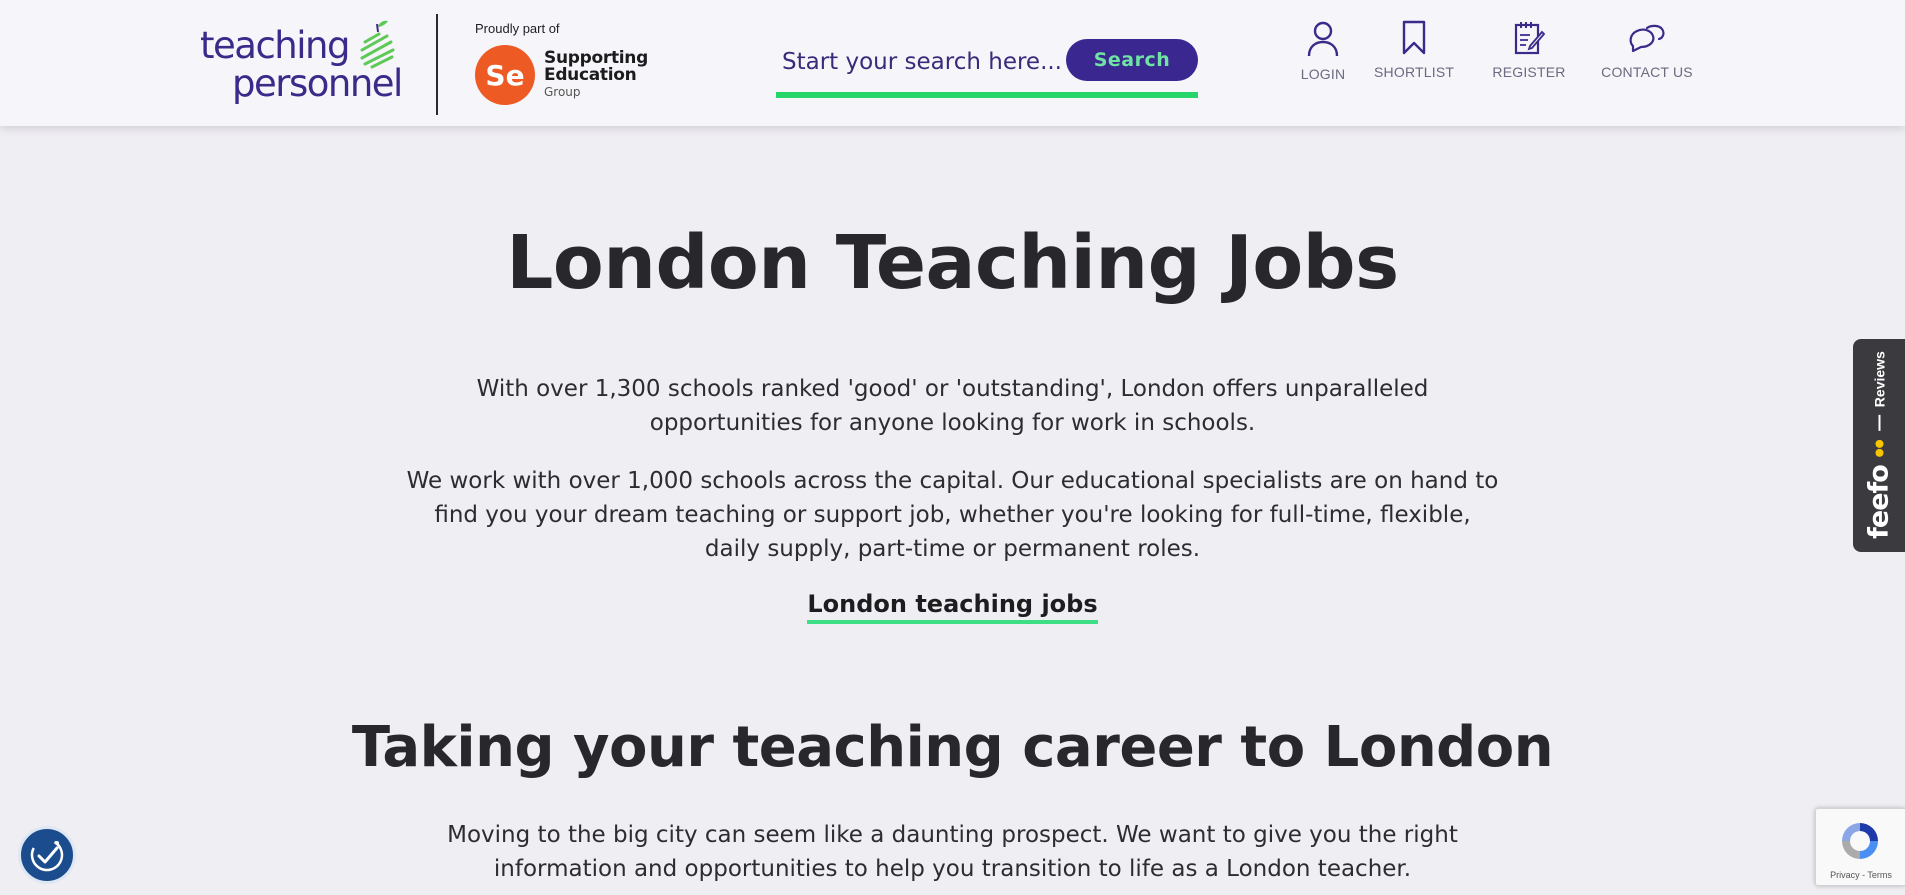 The height and width of the screenshot is (895, 1905). Describe the element at coordinates (1397, 747) in the screenshot. I see `section-title-bold: to London` at that location.